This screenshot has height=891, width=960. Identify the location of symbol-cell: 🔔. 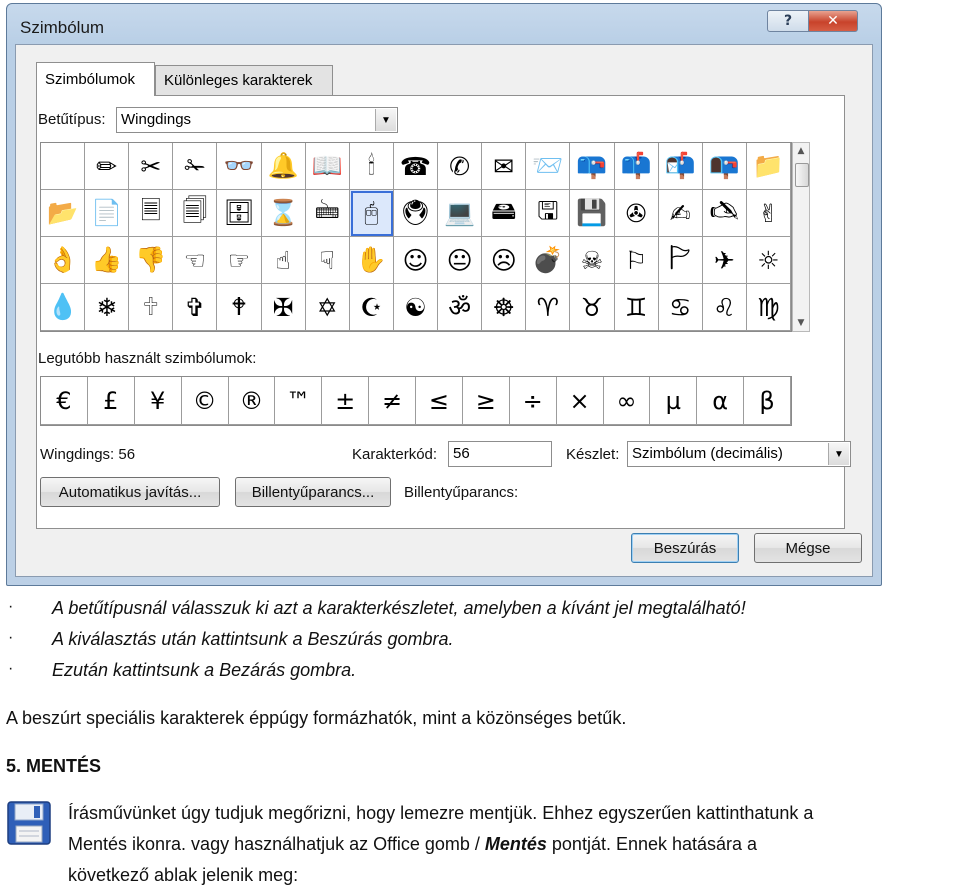
(283, 166).